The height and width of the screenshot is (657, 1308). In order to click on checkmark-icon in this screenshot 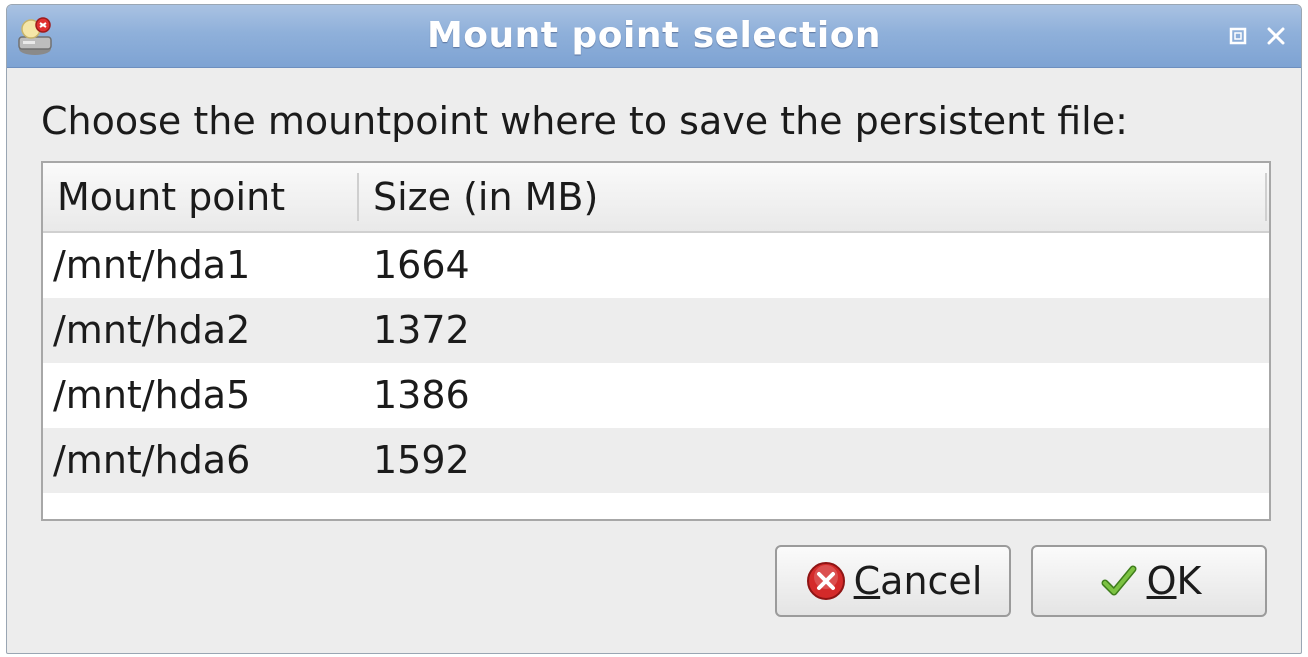, I will do `click(1119, 580)`.